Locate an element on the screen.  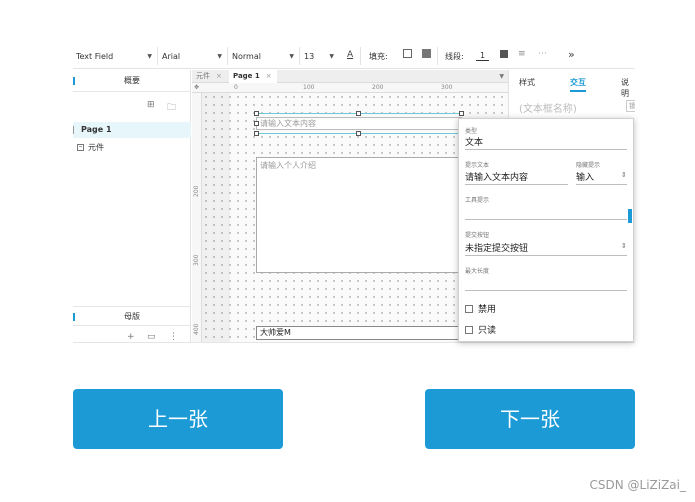
more-icon: » is located at coordinates (571, 54).